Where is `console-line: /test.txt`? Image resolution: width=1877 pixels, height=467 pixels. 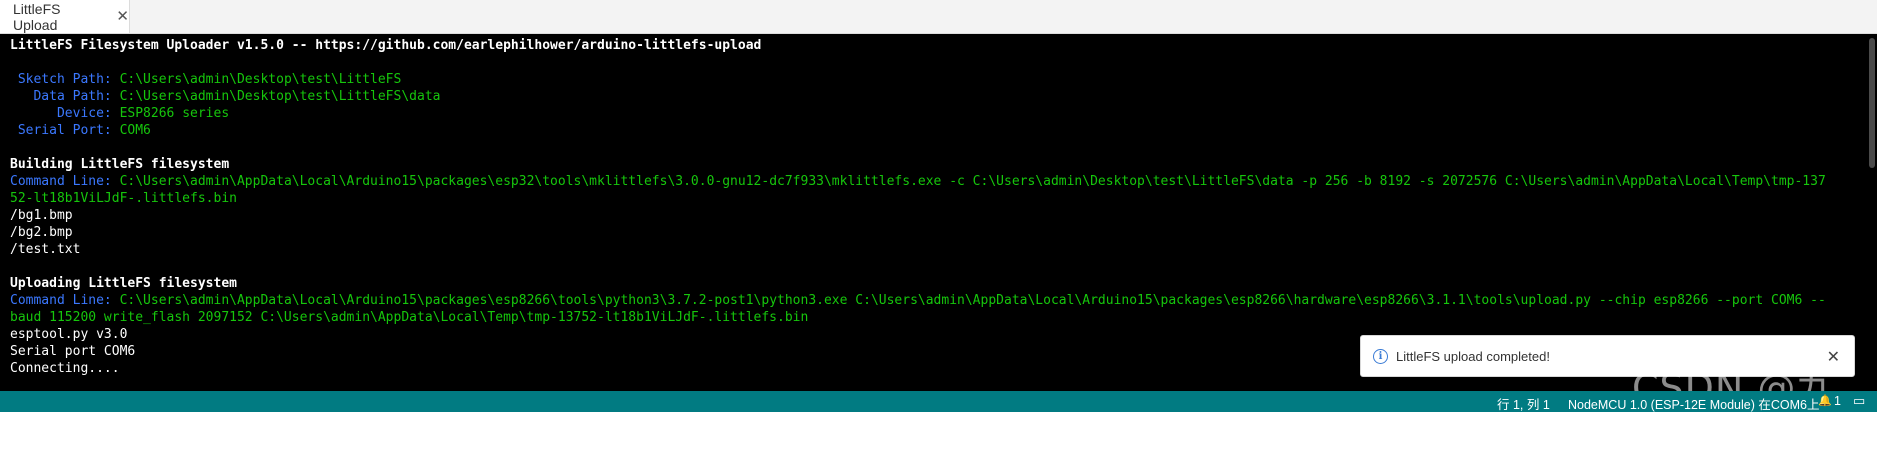
console-line: /test.txt is located at coordinates (933, 249).